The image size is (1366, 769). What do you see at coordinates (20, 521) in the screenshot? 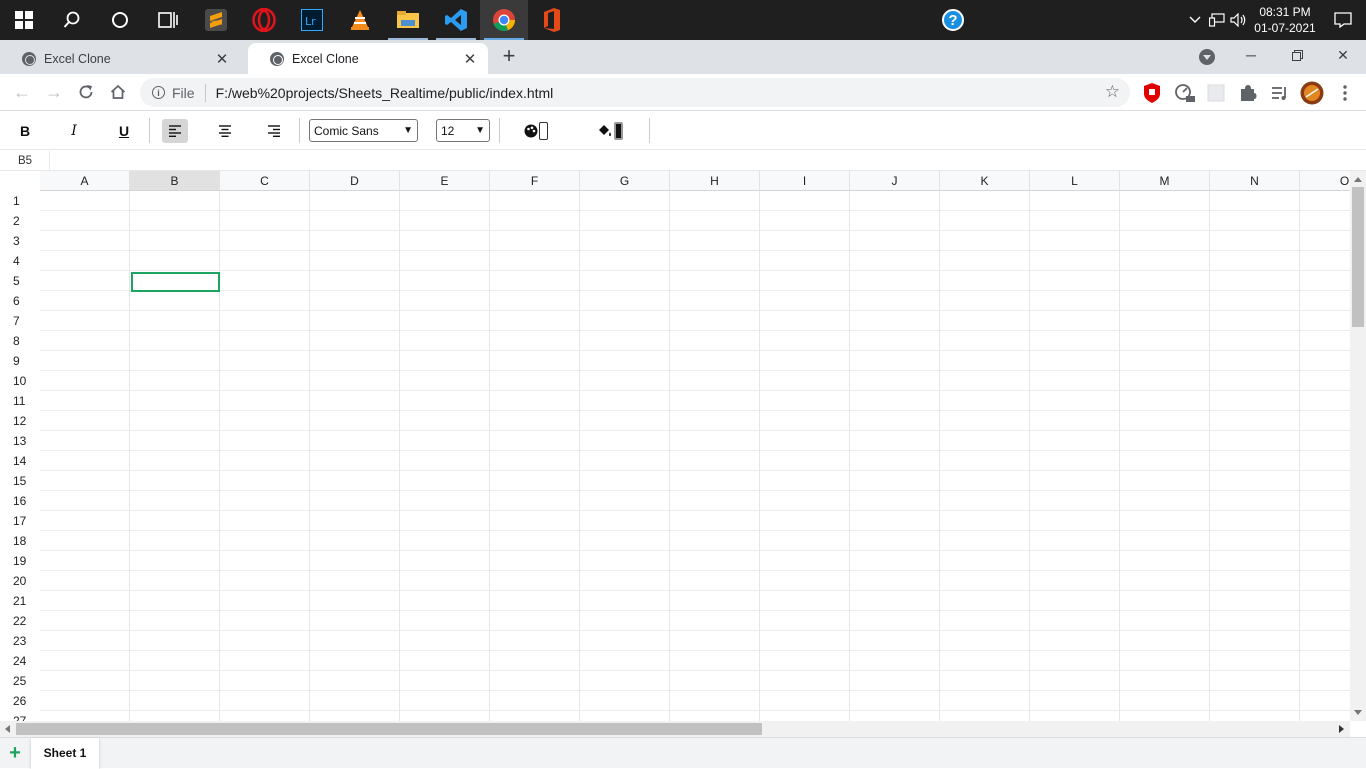
I see `row-header: 17` at bounding box center [20, 521].